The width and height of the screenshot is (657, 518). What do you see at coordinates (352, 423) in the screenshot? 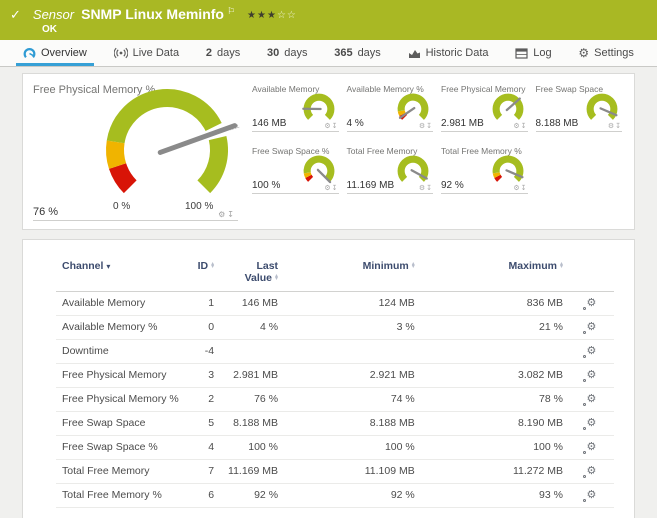
I see `cell-minimum: 8.188 MB` at bounding box center [352, 423].